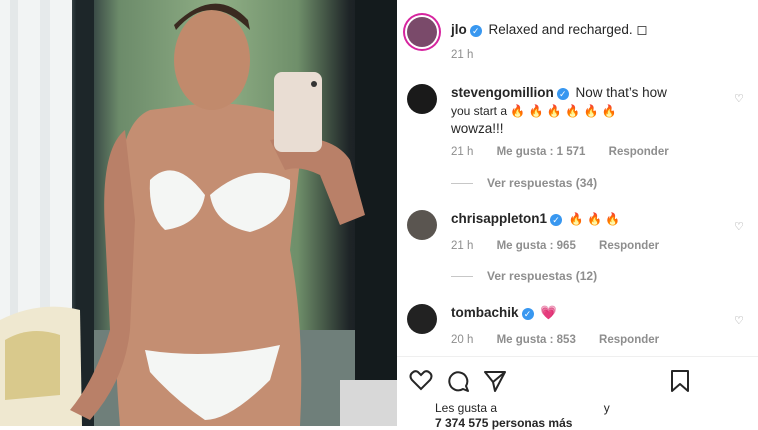 Image resolution: width=758 pixels, height=430 pixels. I want to click on comment-likes: Me gusta : 965, so click(536, 246).